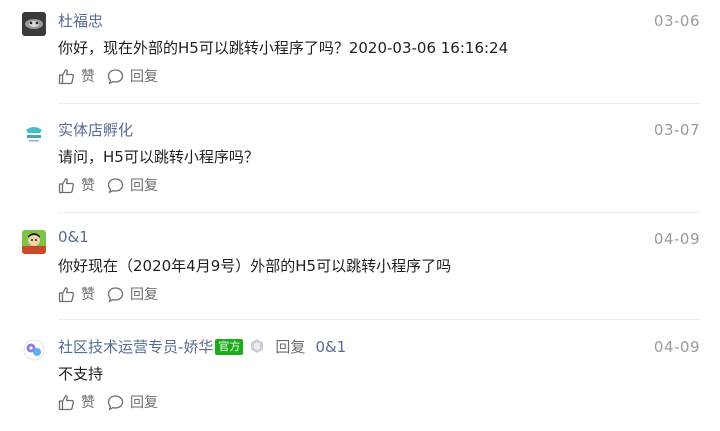 This screenshot has height=431, width=720. Describe the element at coordinates (330, 347) in the screenshot. I see `reply-to-name: 0&1` at that location.